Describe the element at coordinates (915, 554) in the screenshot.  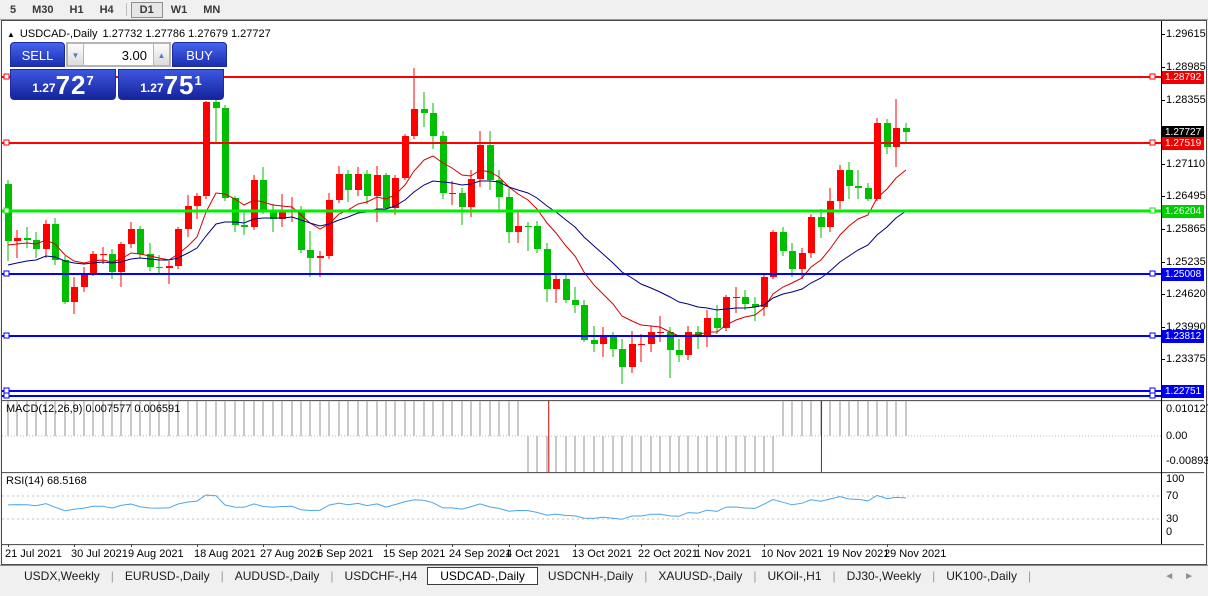
I see `date-axis-label: 29 Nov 2021` at that location.